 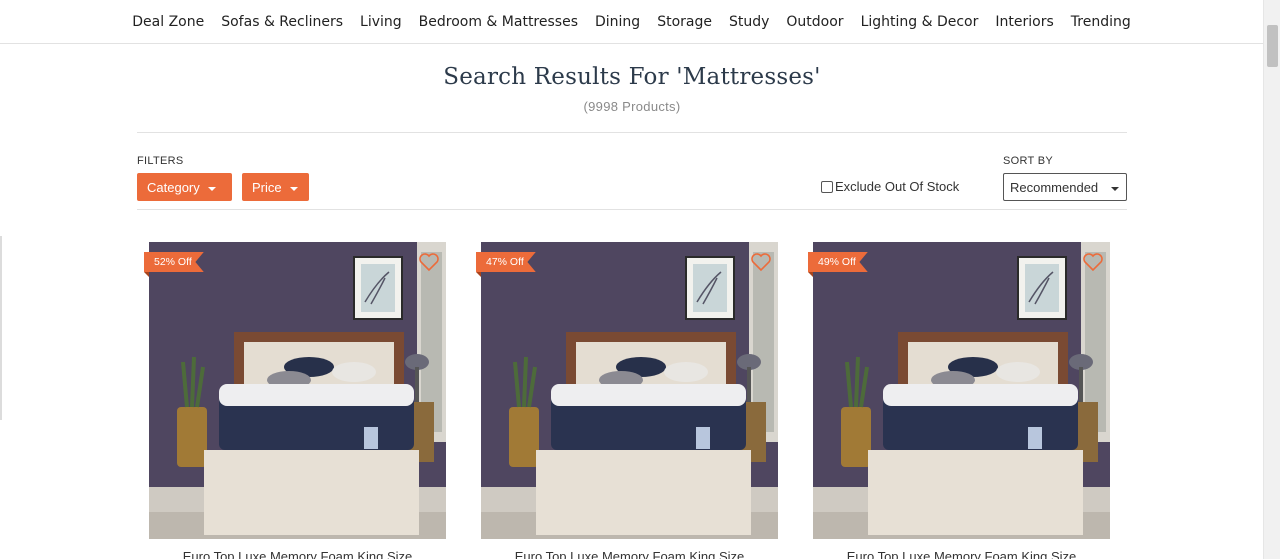 I want to click on discount-badge: 47% Off, so click(x=506, y=262).